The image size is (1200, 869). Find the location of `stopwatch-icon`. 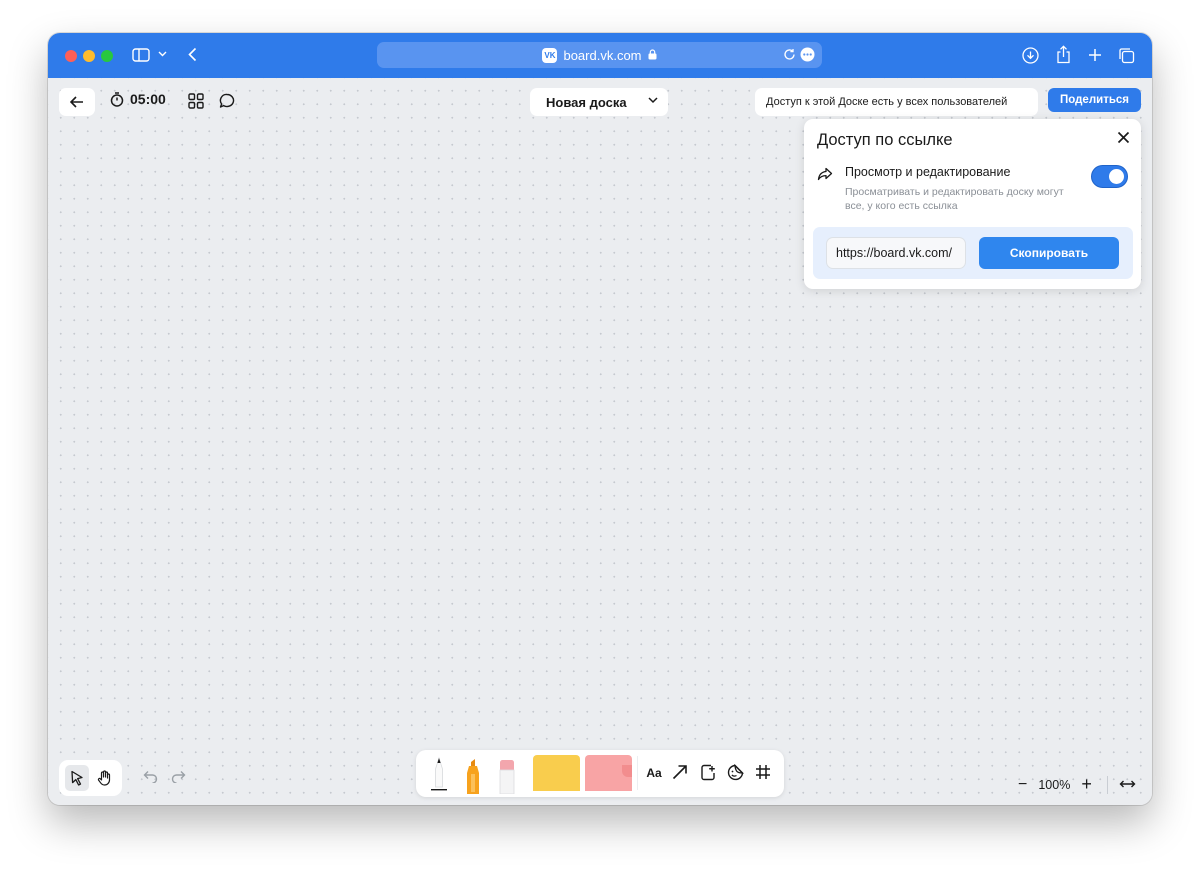

stopwatch-icon is located at coordinates (117, 99).